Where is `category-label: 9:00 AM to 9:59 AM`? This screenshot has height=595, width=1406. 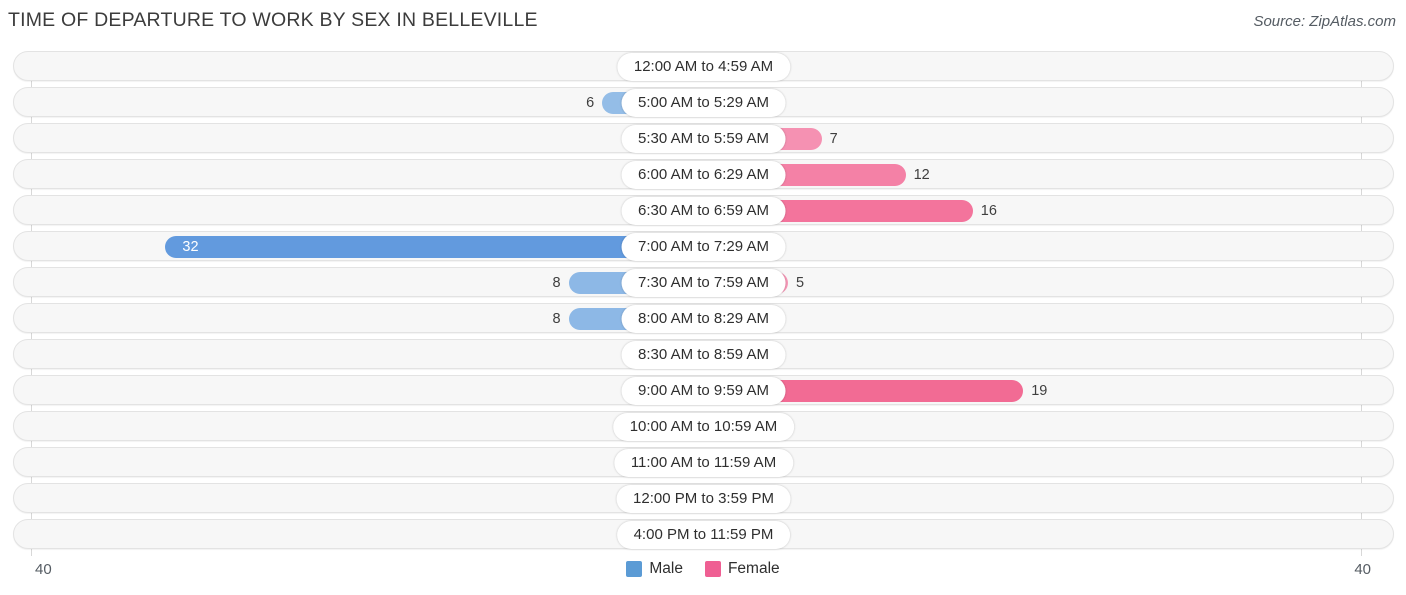
category-label: 9:00 AM to 9:59 AM is located at coordinates (703, 391).